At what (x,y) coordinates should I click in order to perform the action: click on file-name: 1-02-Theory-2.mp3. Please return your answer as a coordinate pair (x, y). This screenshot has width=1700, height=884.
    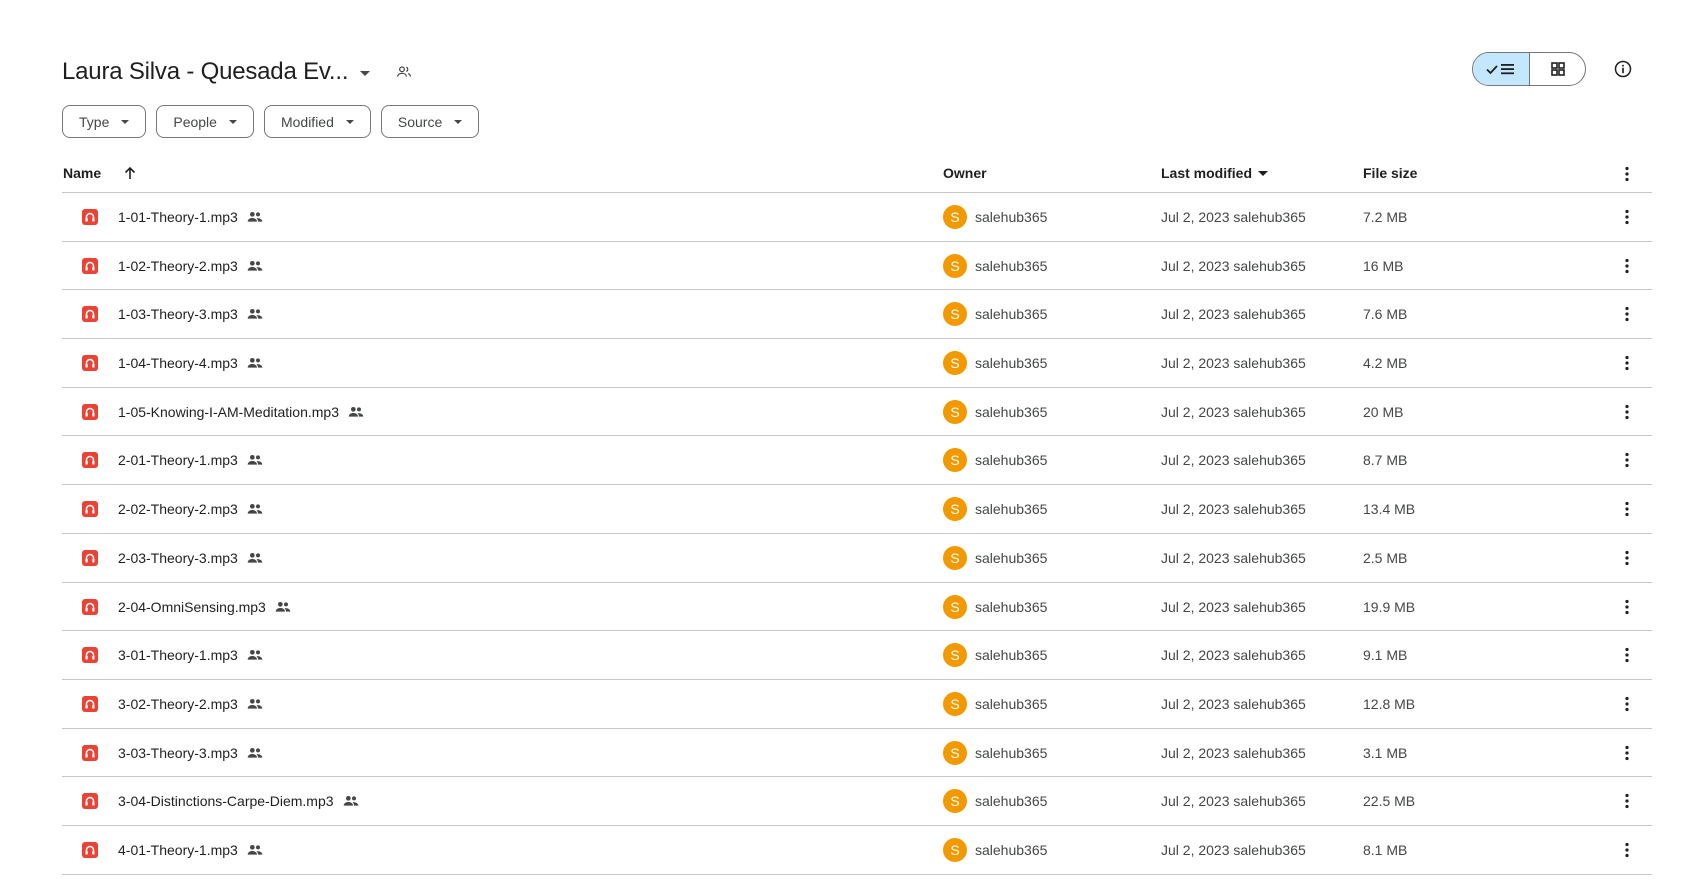
    Looking at the image, I should click on (178, 266).